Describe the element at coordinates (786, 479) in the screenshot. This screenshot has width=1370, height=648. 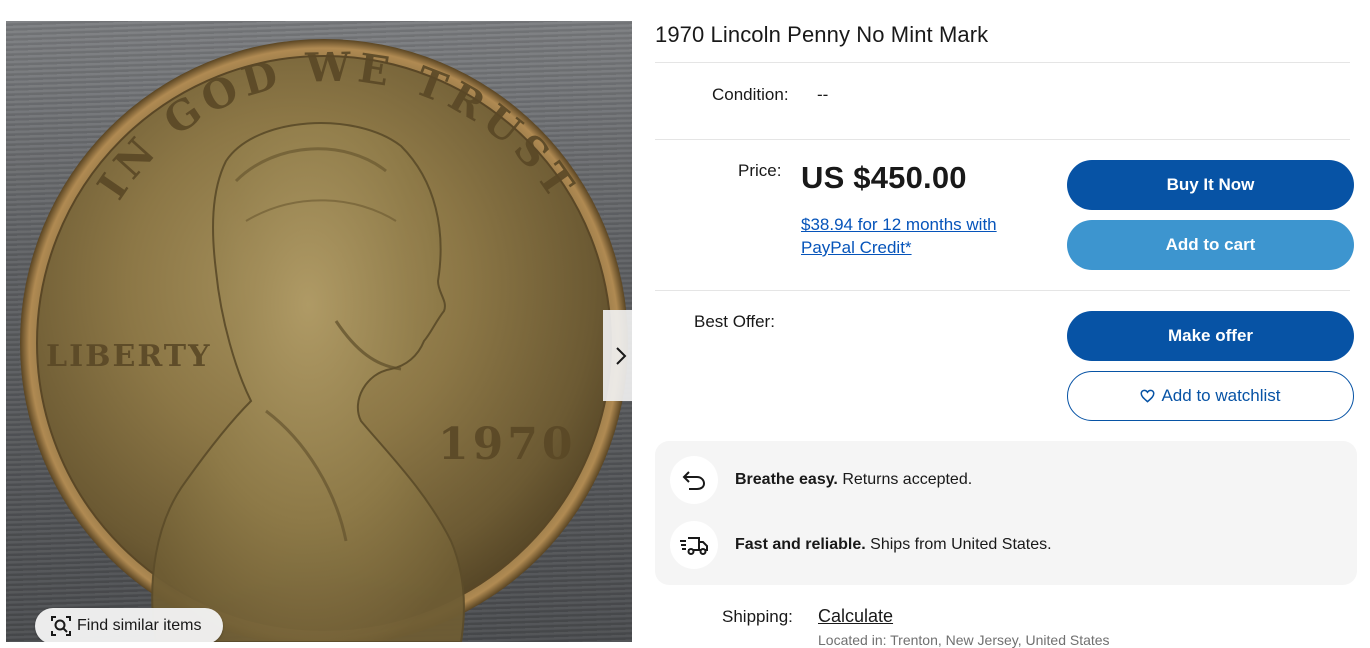
I see `returns-highlight-bold: Breathe easy.` at that location.